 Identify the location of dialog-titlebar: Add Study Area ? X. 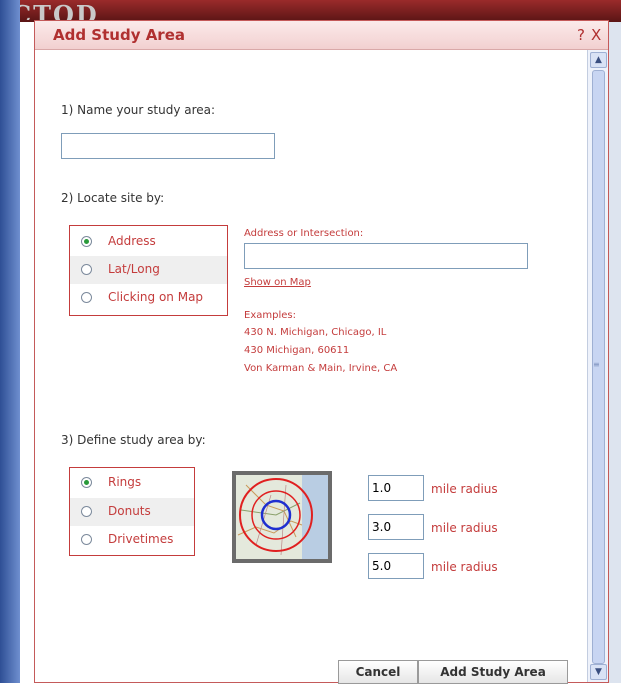
(321, 35).